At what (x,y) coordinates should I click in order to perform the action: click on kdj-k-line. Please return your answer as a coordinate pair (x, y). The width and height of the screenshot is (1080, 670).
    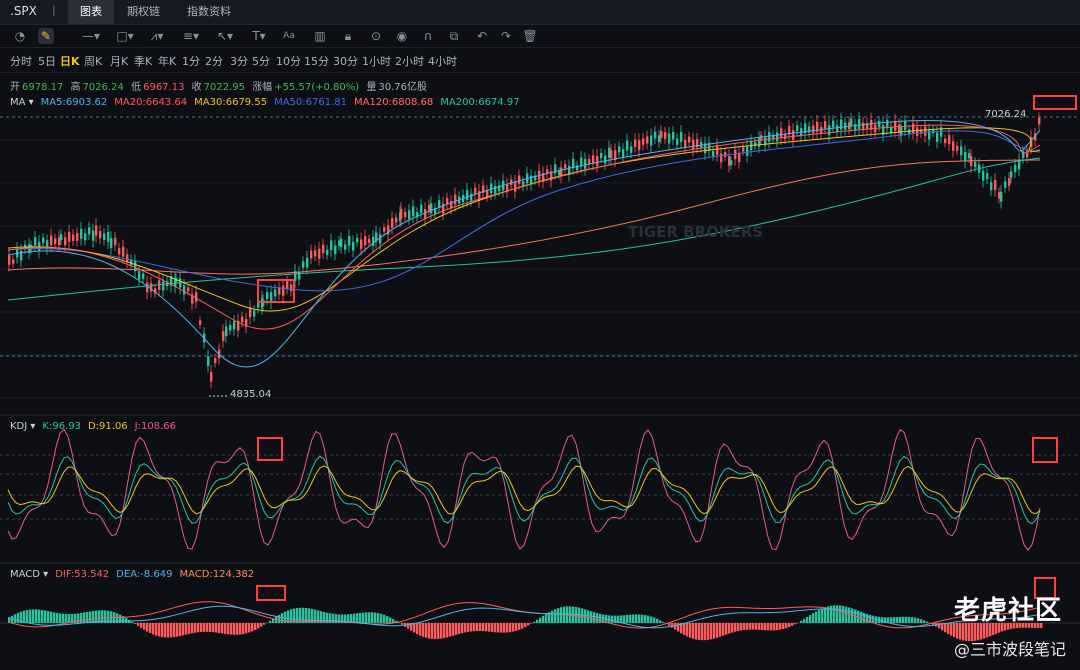
    Looking at the image, I should click on (524, 490).